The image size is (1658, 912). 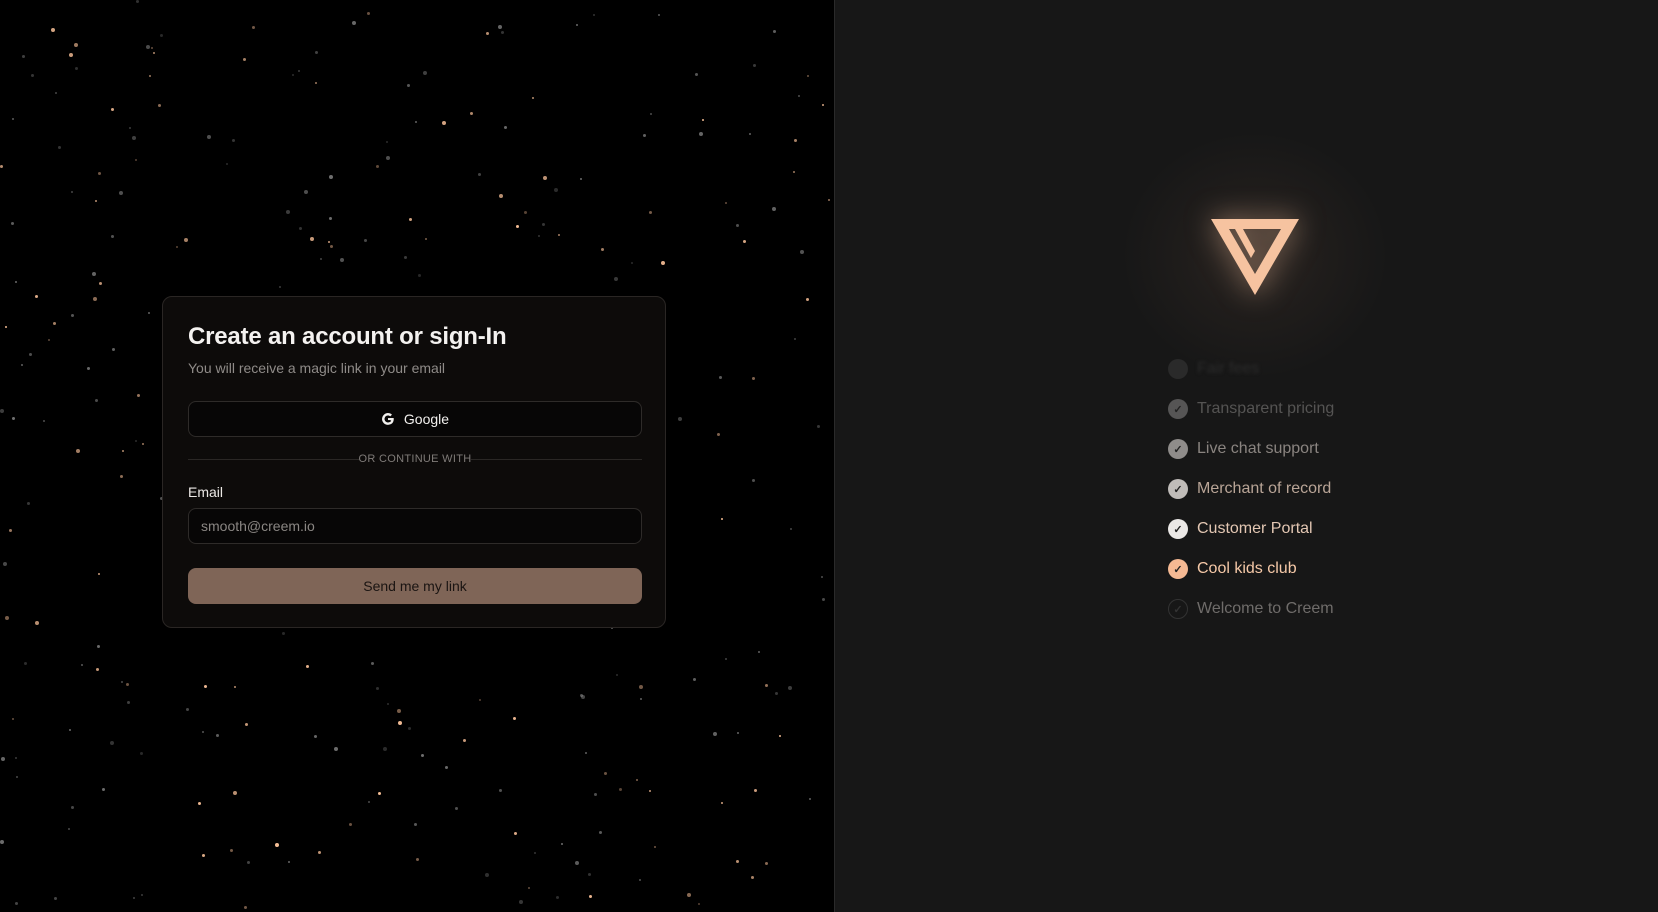 What do you see at coordinates (1298, 529) in the screenshot?
I see `feature-item: ✓ Customer Portal` at bounding box center [1298, 529].